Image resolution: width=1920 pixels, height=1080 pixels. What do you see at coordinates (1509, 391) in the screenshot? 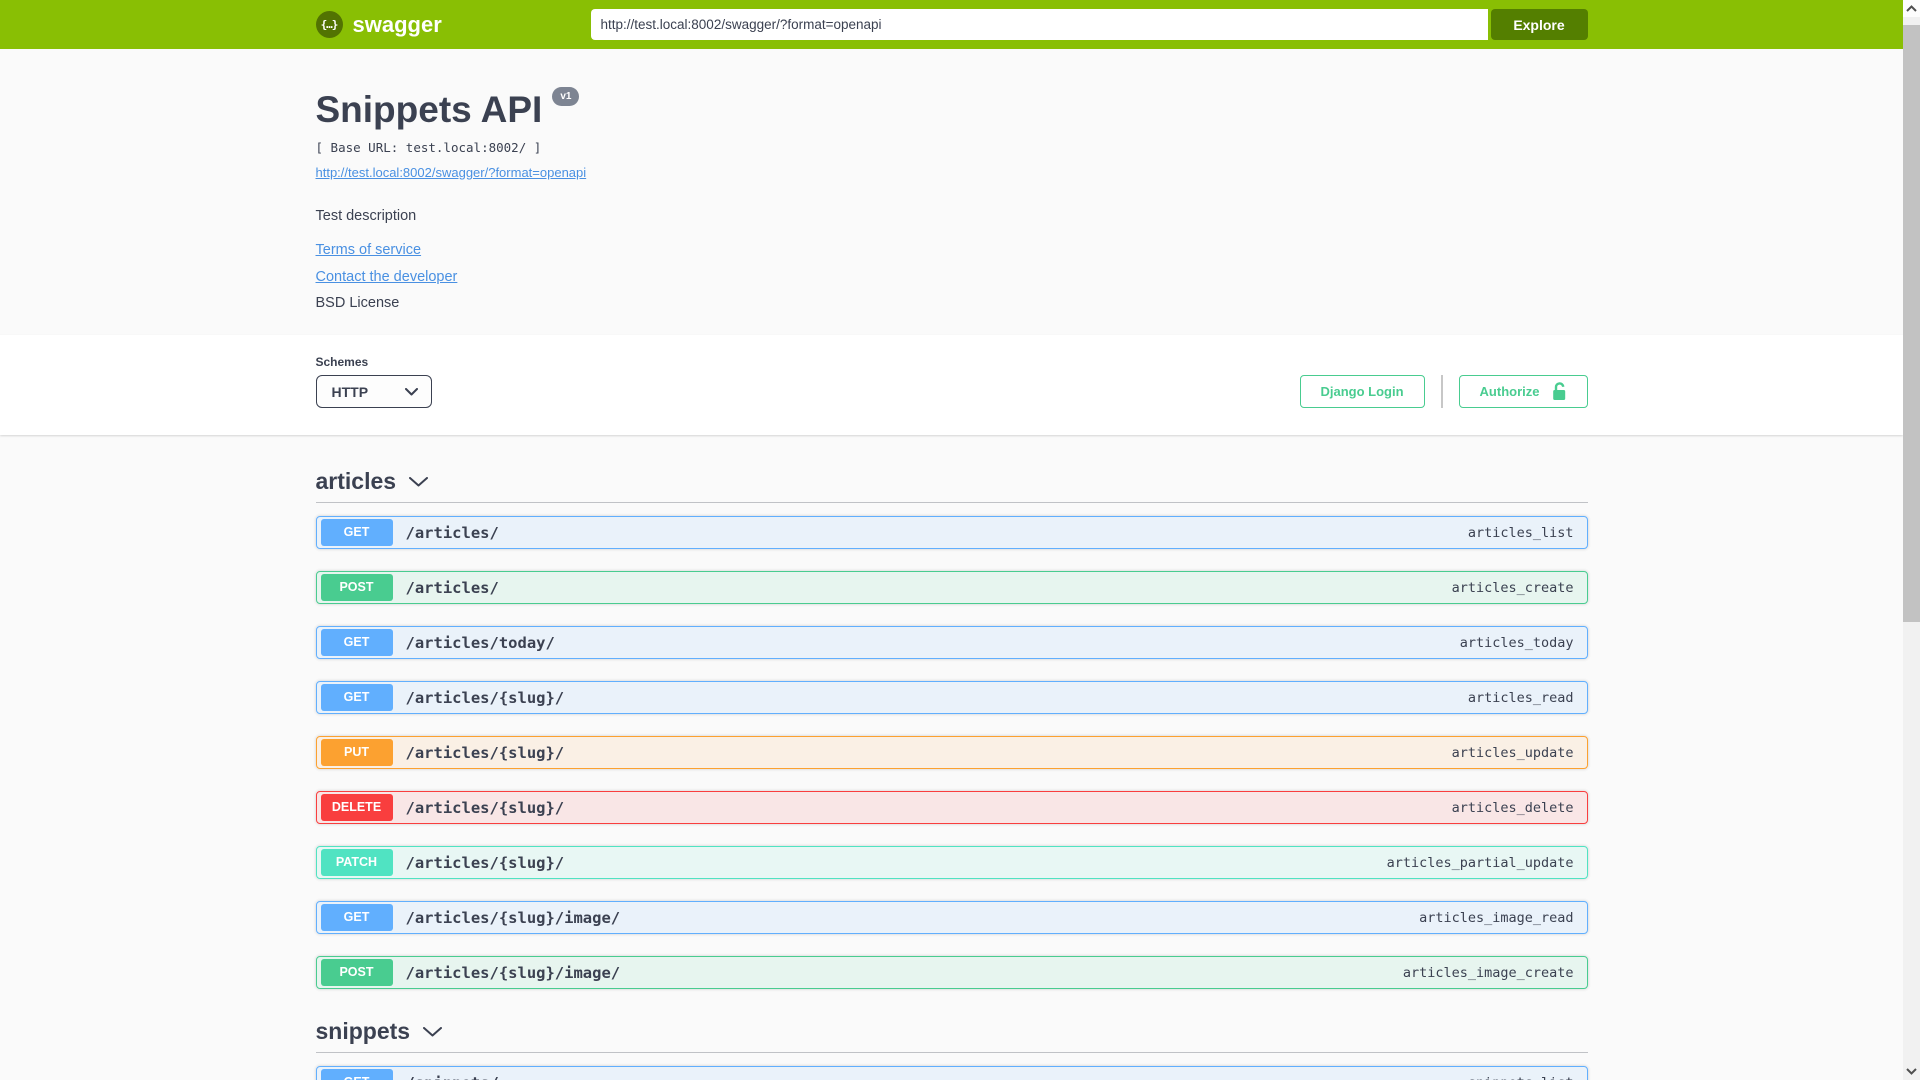
I see `authorize-label: Authorize` at bounding box center [1509, 391].